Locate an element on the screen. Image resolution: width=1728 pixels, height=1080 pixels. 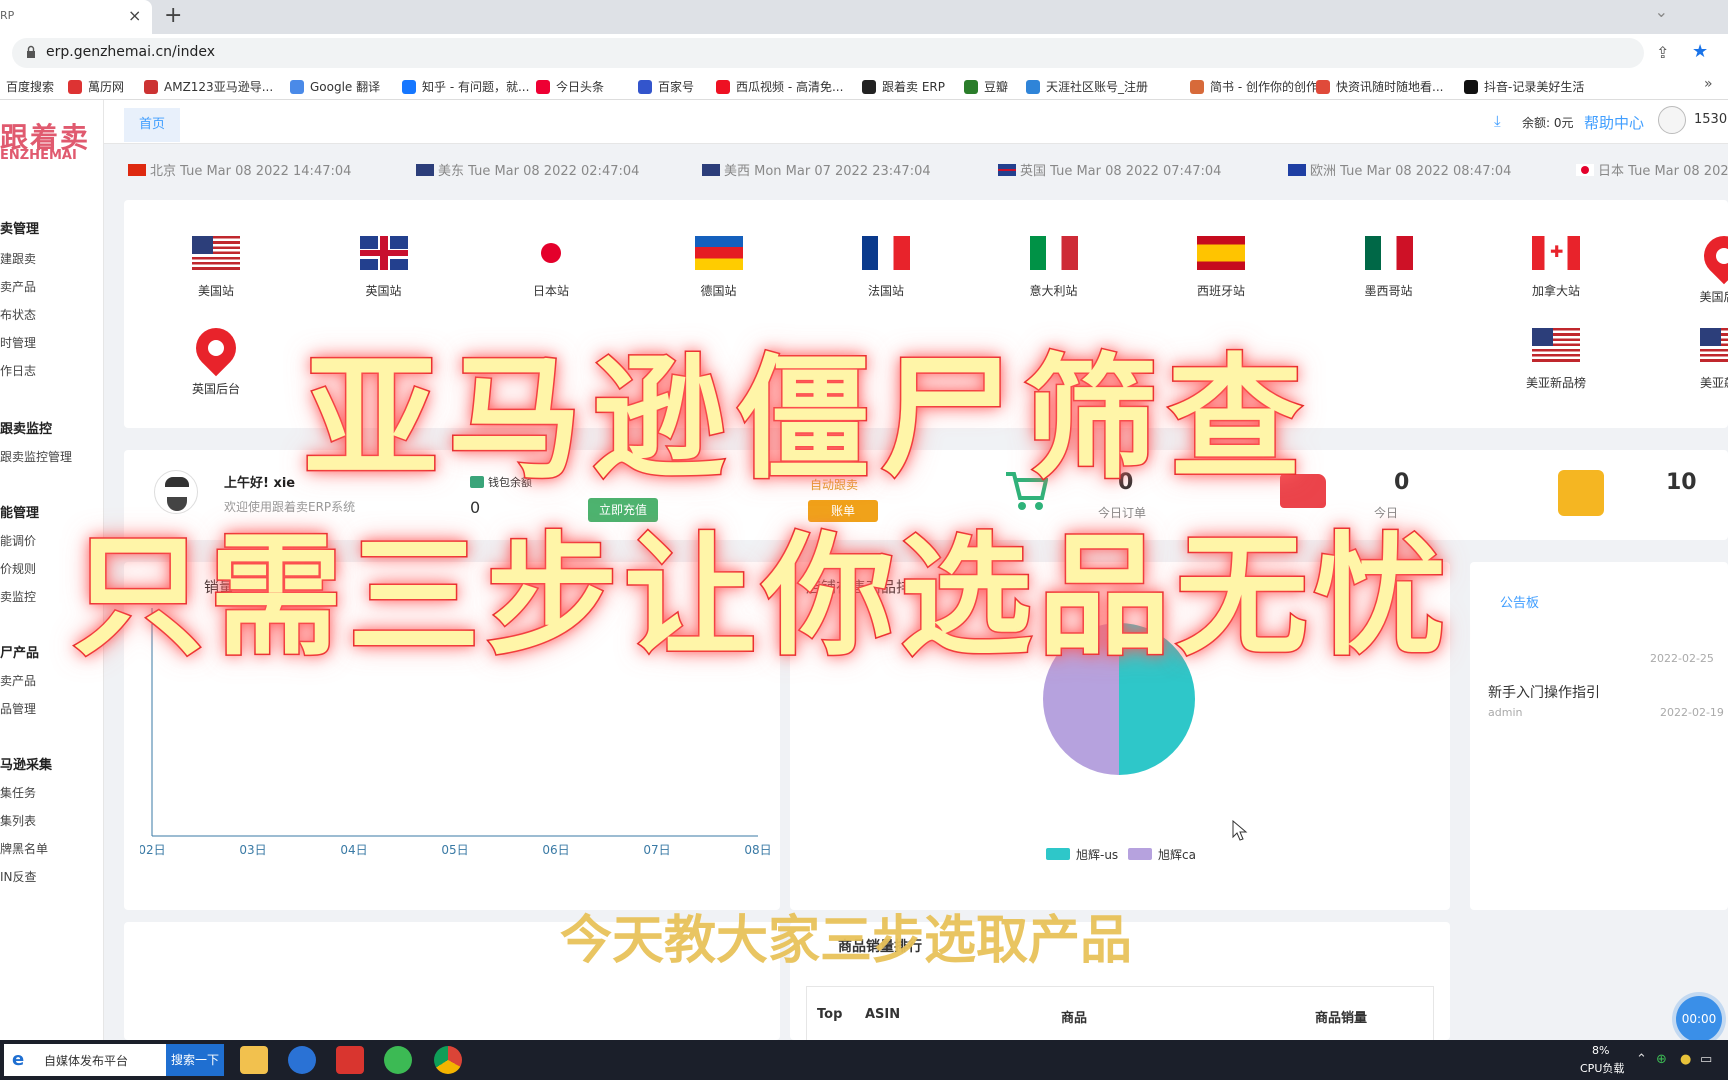
station-link: 加拿大站 is located at coordinates (1556, 267).